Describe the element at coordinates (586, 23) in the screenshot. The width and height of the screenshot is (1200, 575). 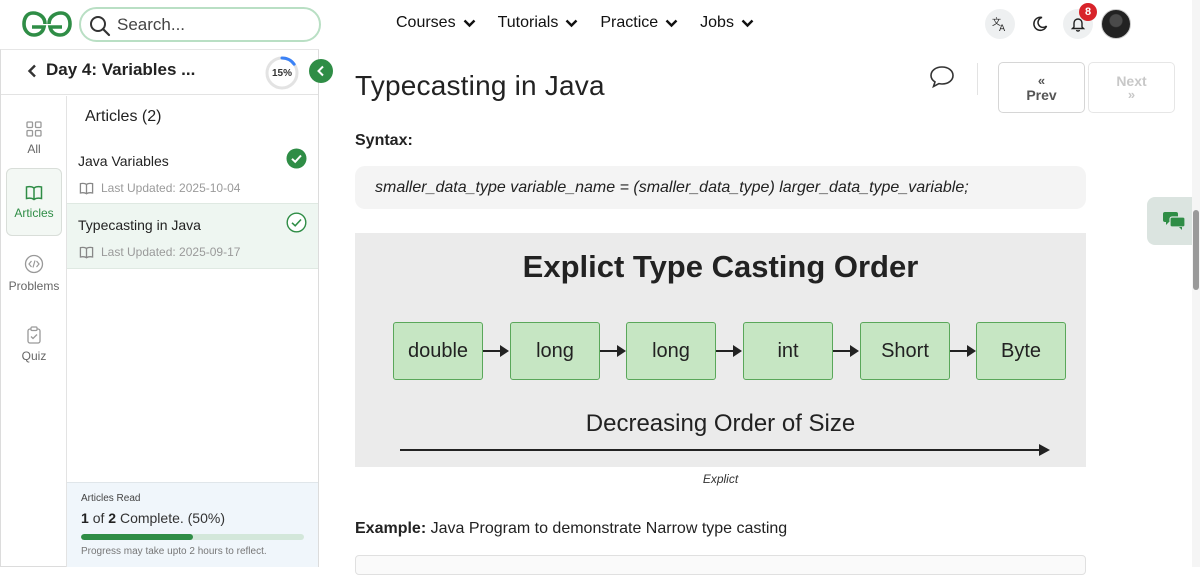
I see `main-nav: Courses Tutorials Practice Jobs` at that location.